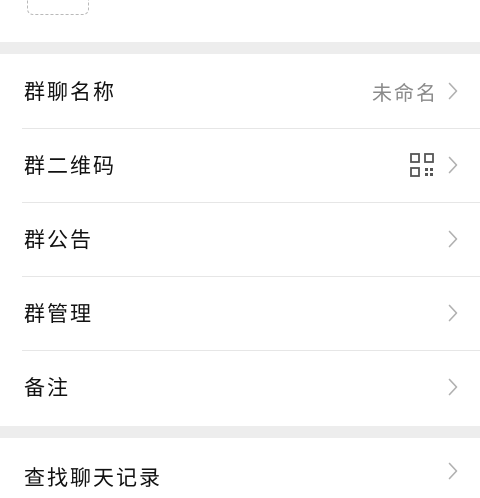  Describe the element at coordinates (70, 166) in the screenshot. I see `group-qr-label: 群二维码` at that location.